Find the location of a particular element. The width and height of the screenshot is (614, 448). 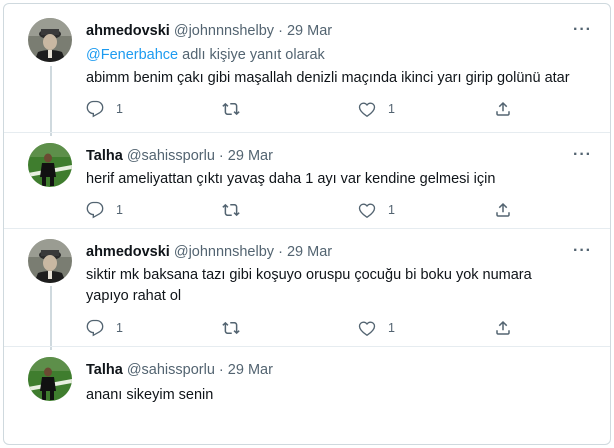

reply-mention-link: @Fenerbahce is located at coordinates (132, 55).